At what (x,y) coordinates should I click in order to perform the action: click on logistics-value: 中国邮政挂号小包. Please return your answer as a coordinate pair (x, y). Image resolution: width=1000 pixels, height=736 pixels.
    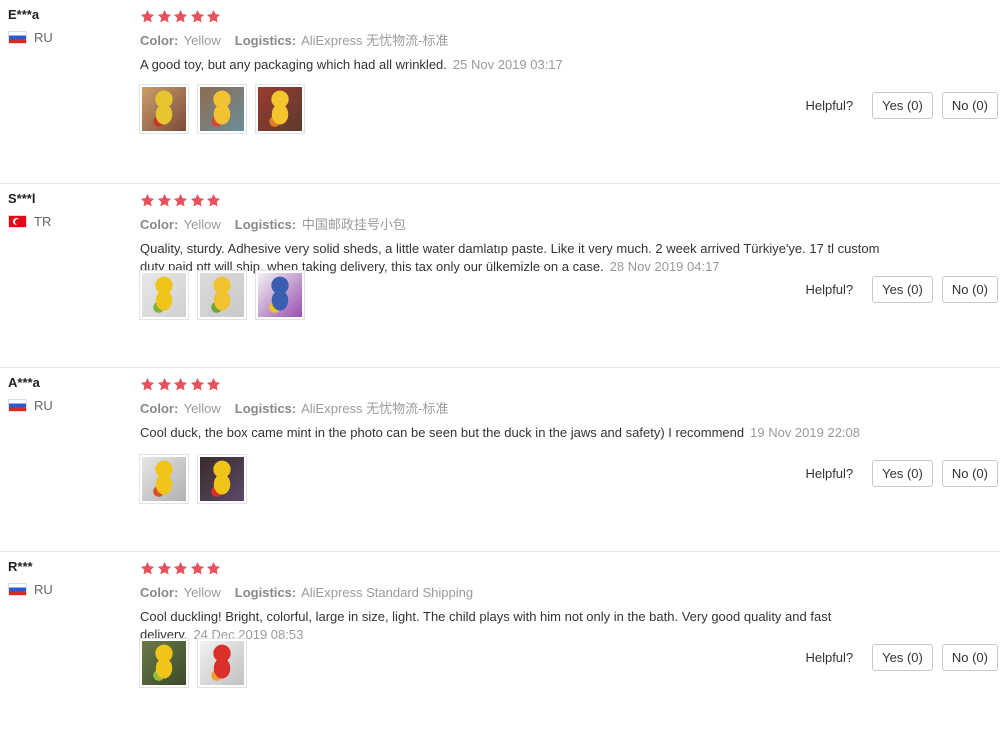
    Looking at the image, I should click on (353, 224).